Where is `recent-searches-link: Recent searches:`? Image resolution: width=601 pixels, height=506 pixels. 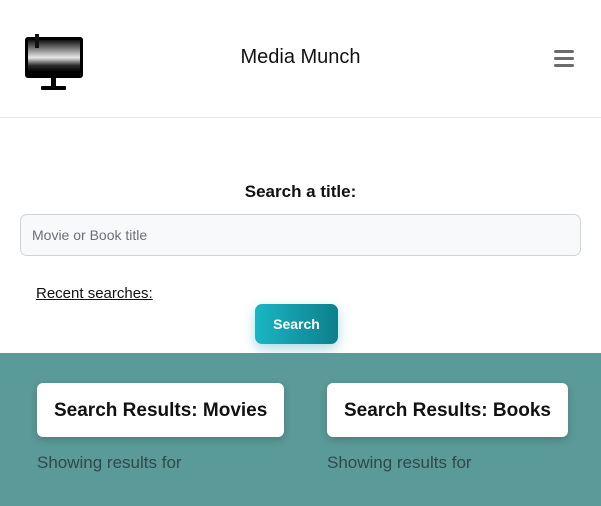 recent-searches-link: Recent searches: is located at coordinates (94, 293).